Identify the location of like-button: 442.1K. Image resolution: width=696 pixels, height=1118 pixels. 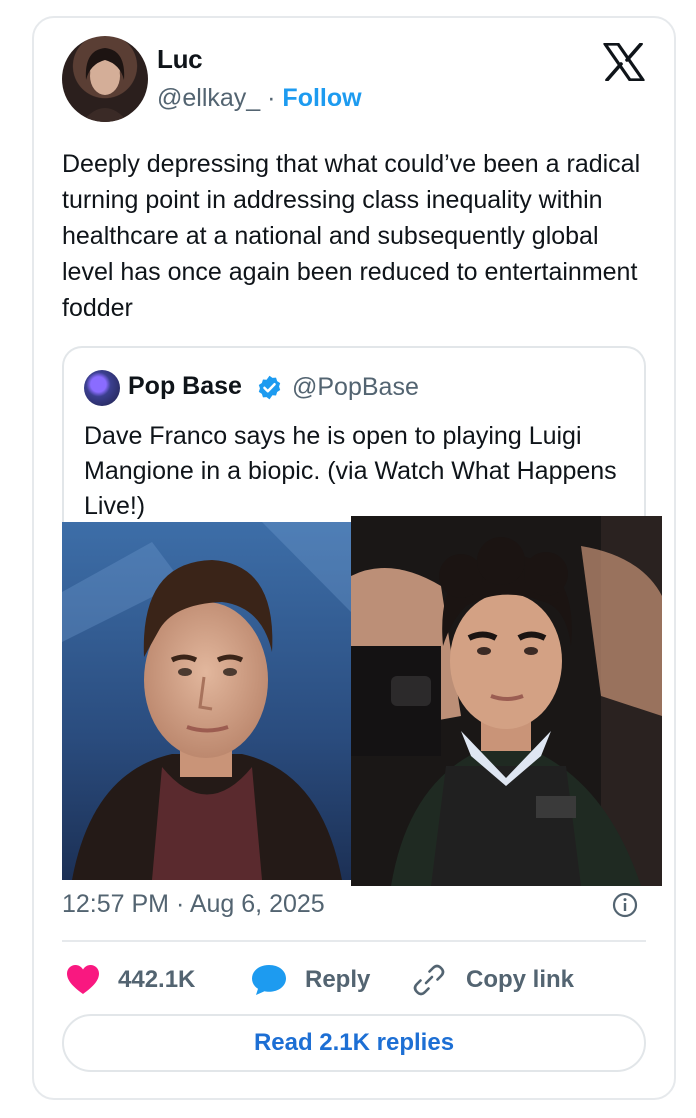
(130, 980).